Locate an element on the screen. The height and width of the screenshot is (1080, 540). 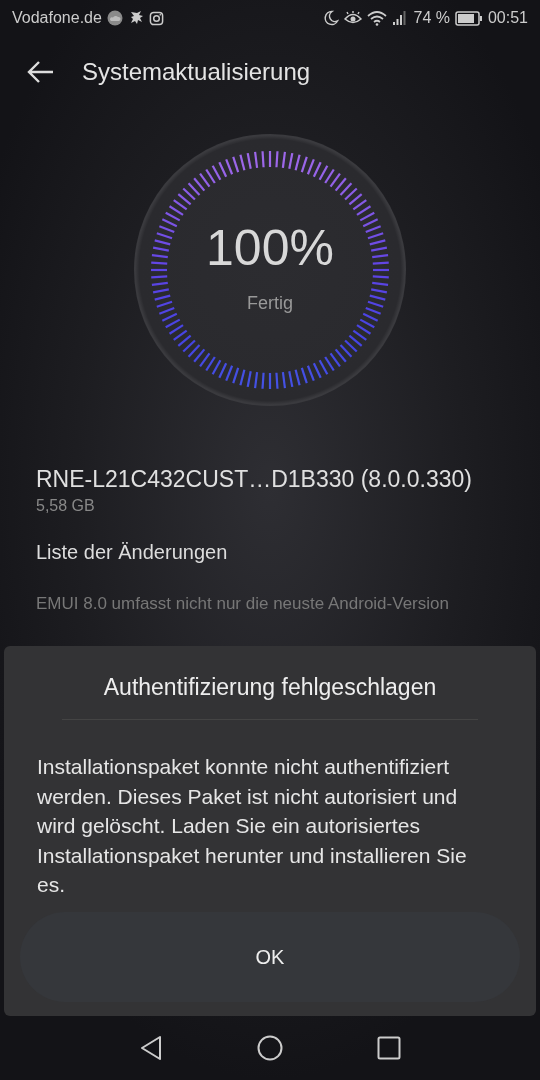
changelog-text: EMUI 8.0 umfasst nicht nur die neuste Android-Version is located at coordinates (242, 604).